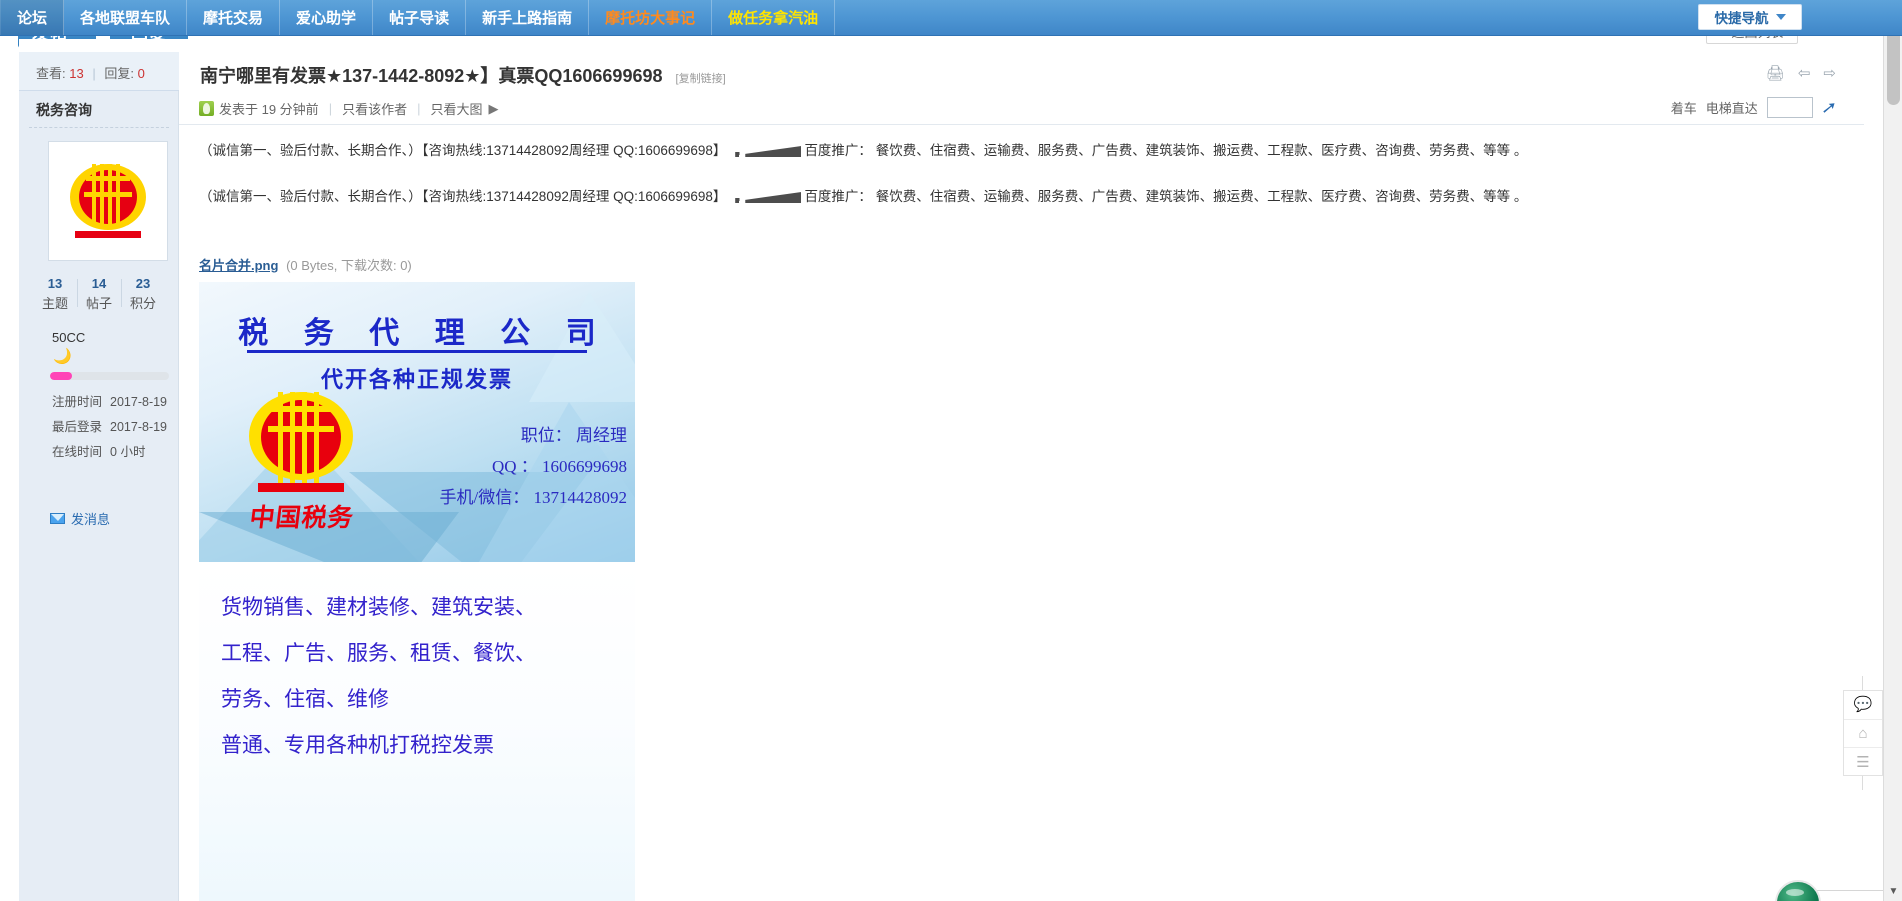  I want to click on author-stat-label: 主题, so click(54, 303).